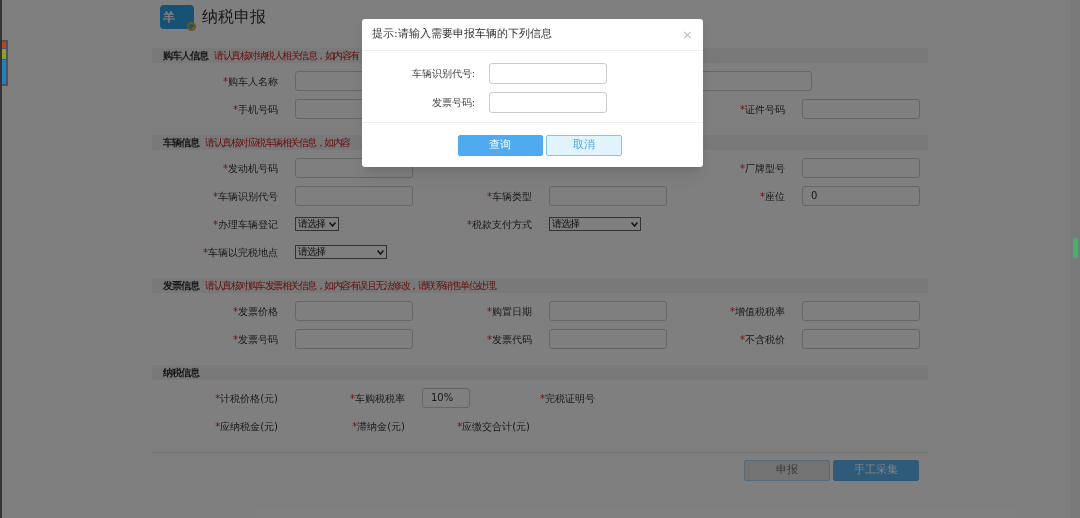  What do you see at coordinates (861, 196) in the screenshot?
I see `input-field: 0` at bounding box center [861, 196].